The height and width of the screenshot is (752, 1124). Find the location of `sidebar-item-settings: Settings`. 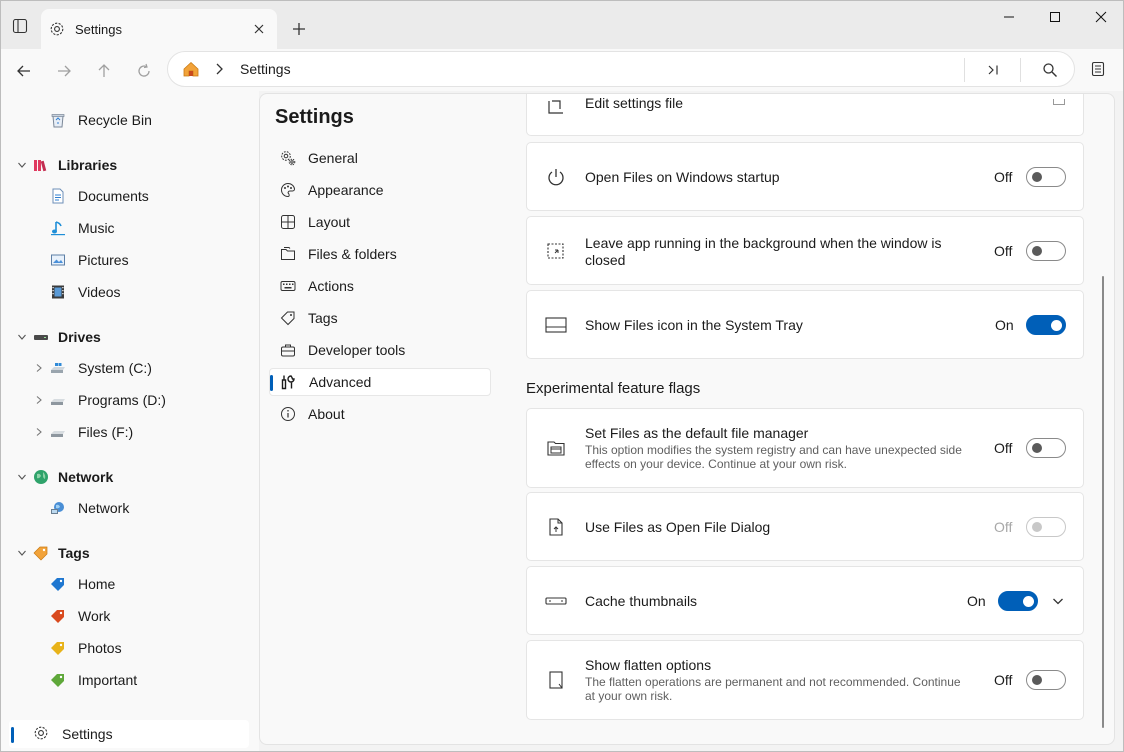

sidebar-item-settings: Settings is located at coordinates (129, 734).